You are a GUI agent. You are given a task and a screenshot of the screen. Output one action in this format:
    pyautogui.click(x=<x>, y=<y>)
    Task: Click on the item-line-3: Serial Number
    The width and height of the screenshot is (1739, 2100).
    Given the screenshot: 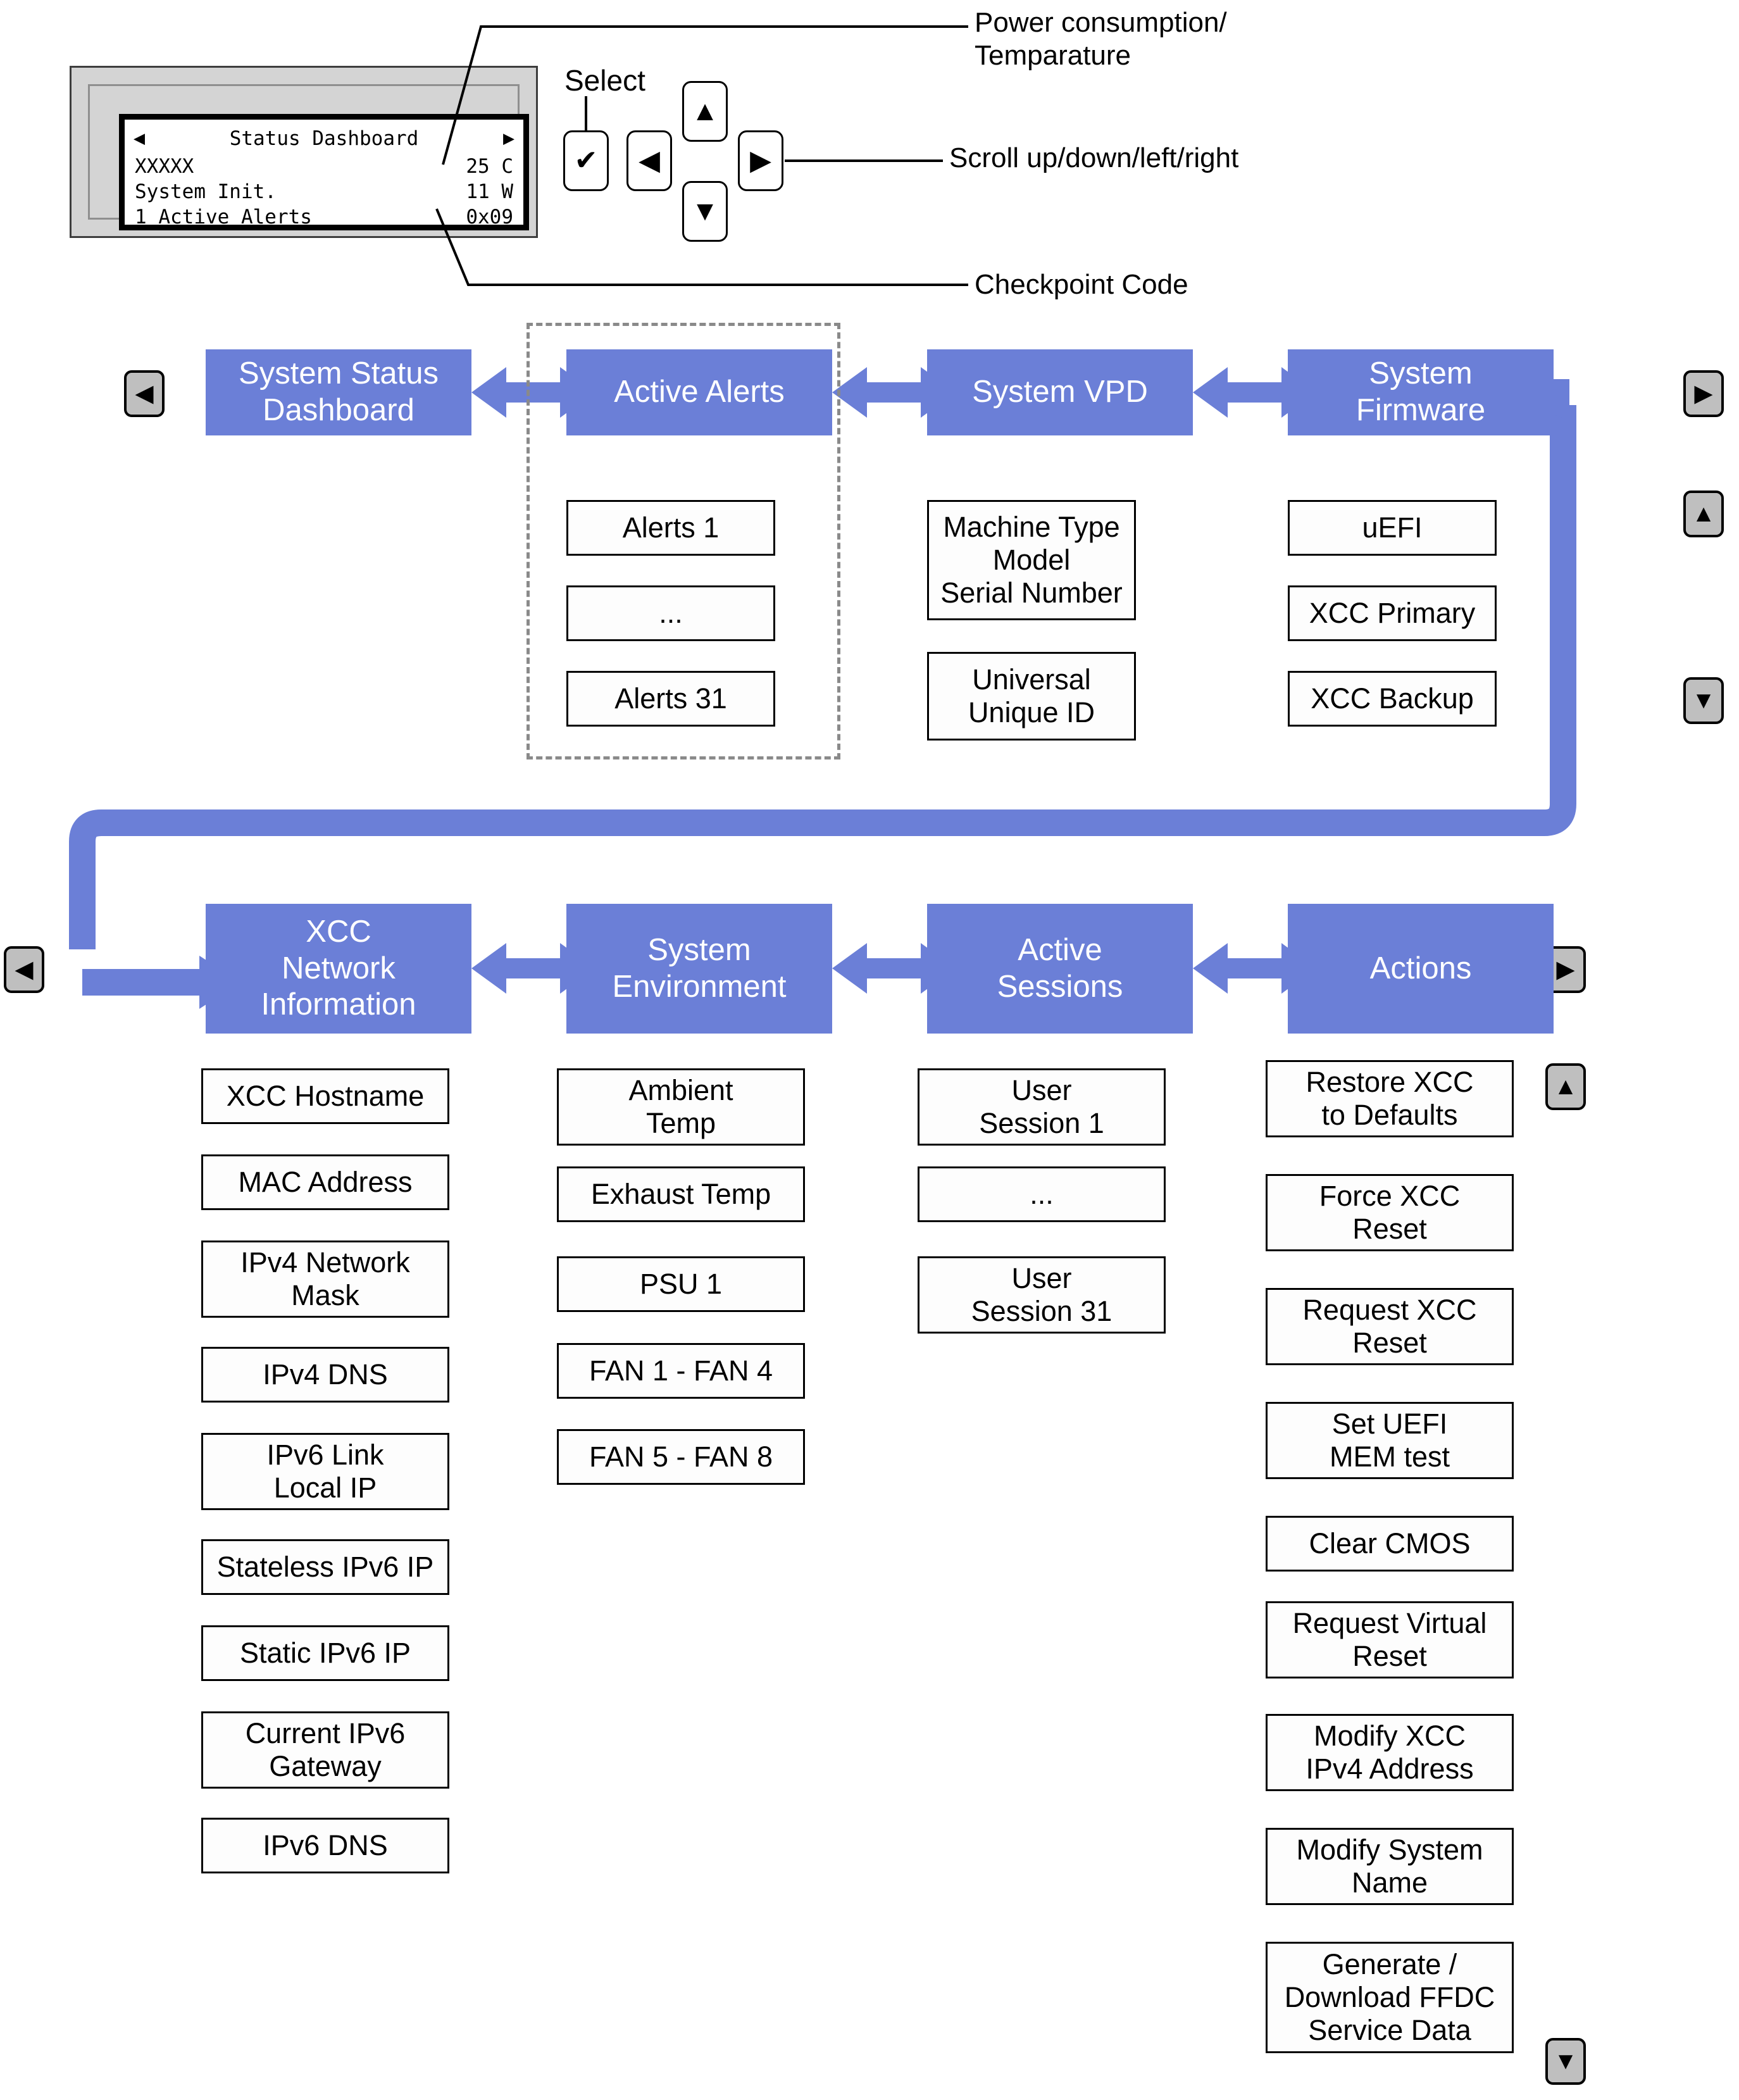 What is the action you would take?
    pyautogui.click(x=1031, y=593)
    